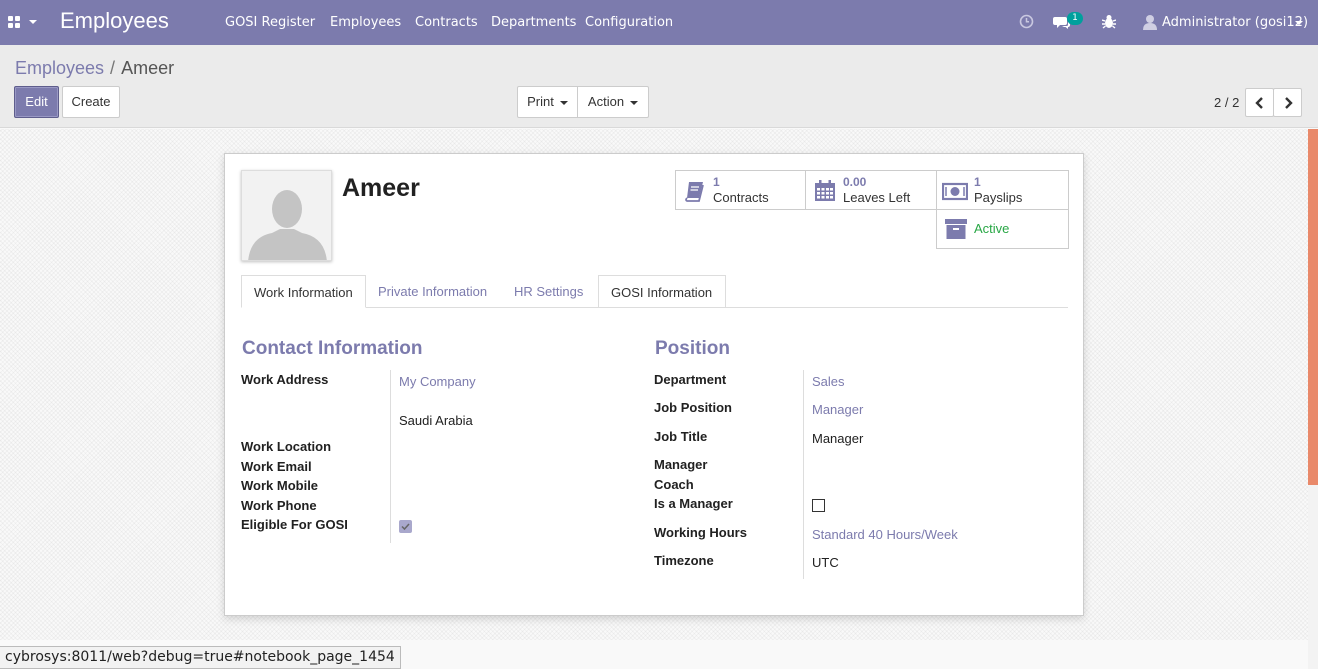 This screenshot has height=669, width=1318. I want to click on contracts-stat-button: 1 Contracts, so click(740, 190).